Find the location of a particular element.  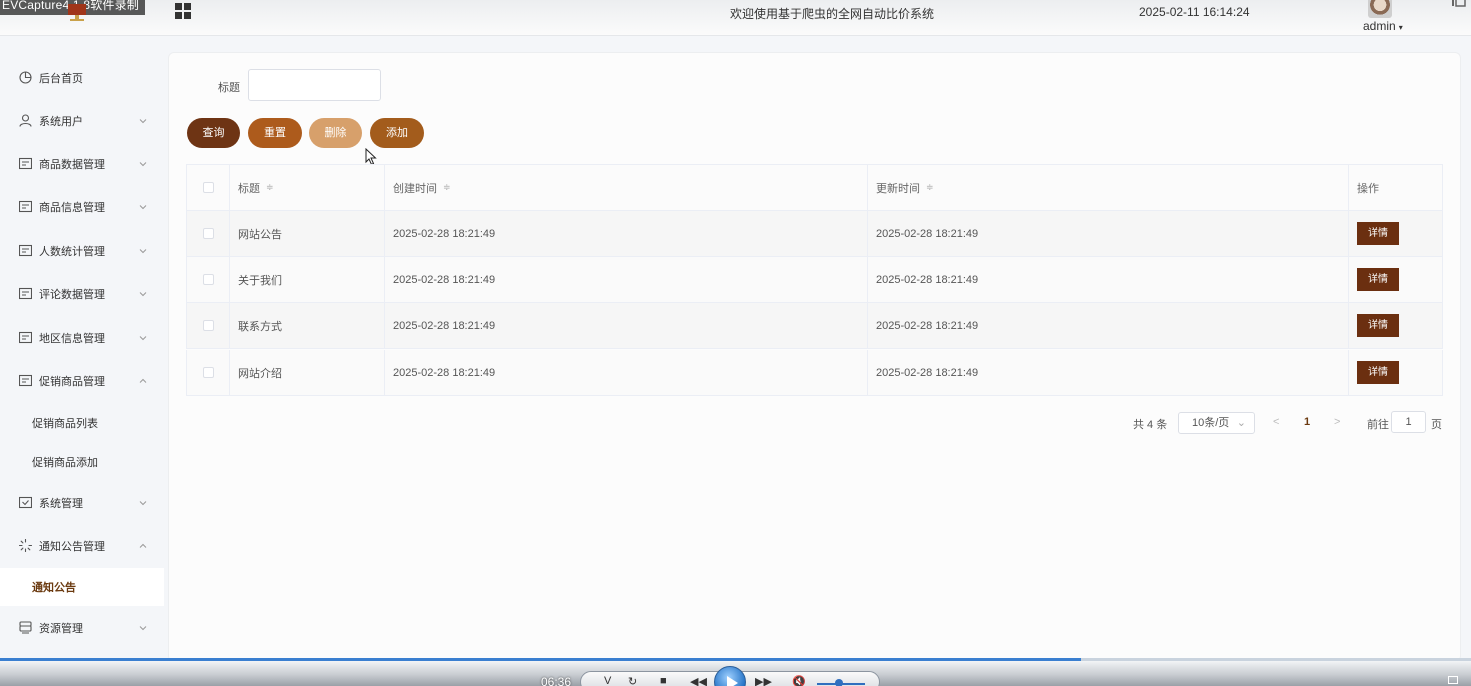

menu-toggle-icon is located at coordinates (183, 11).